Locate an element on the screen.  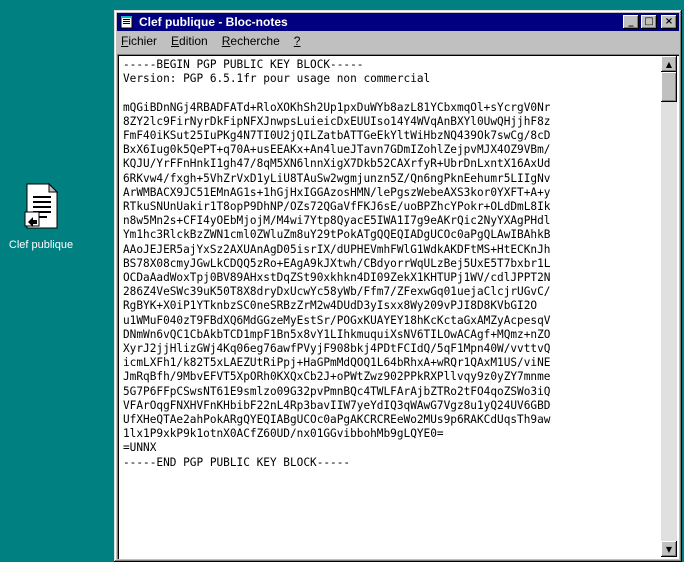
scroll-up-button: ▲ is located at coordinates (669, 64).